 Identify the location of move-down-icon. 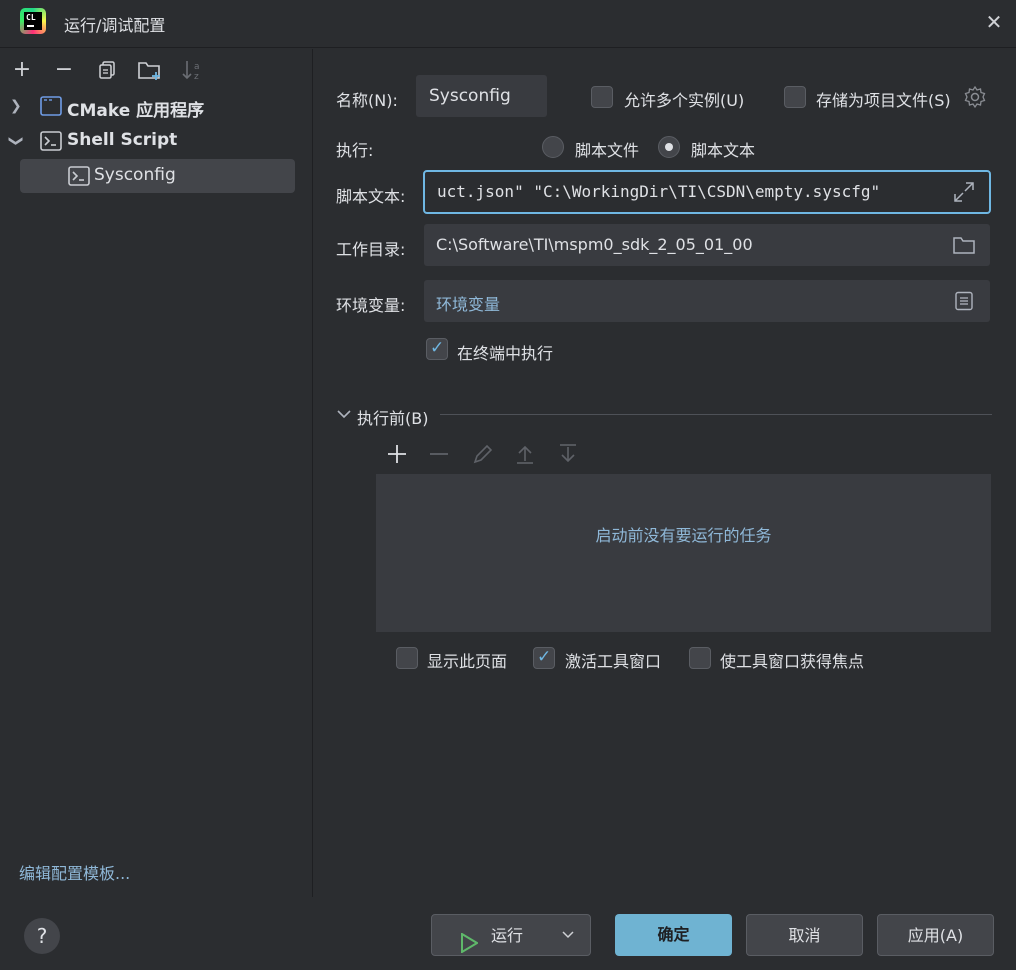
(568, 454).